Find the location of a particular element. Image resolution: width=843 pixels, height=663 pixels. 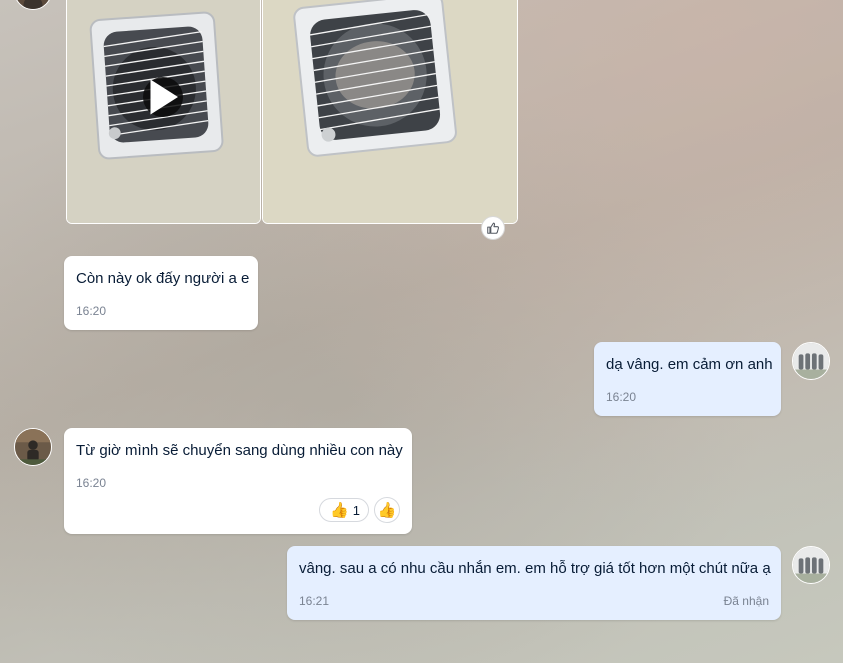

incoming-message-bubble: Còn này ok đấy người a e 16:20 is located at coordinates (161, 293).